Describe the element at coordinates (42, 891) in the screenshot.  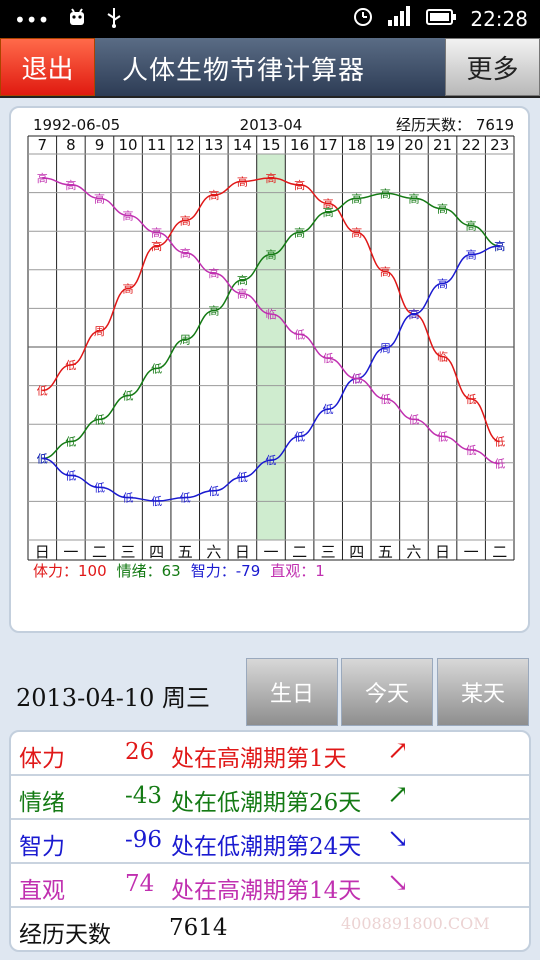
I see `row-name: 直观` at that location.